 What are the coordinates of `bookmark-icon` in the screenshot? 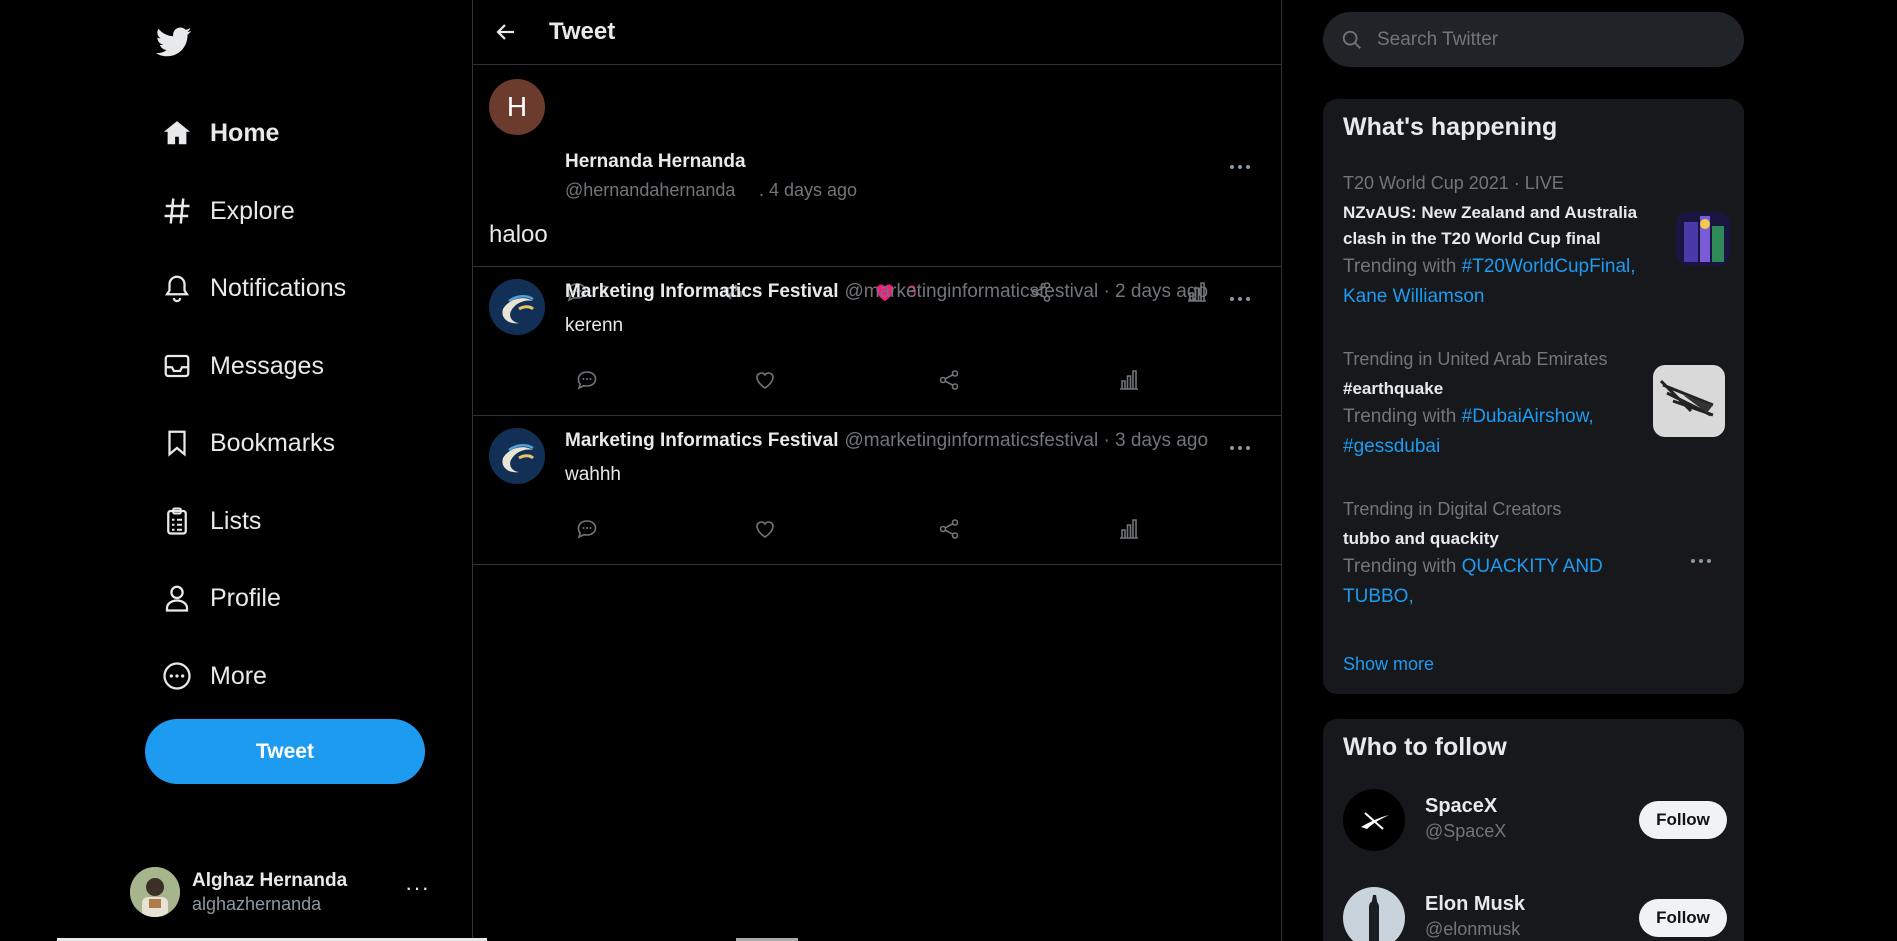 It's located at (177, 443).